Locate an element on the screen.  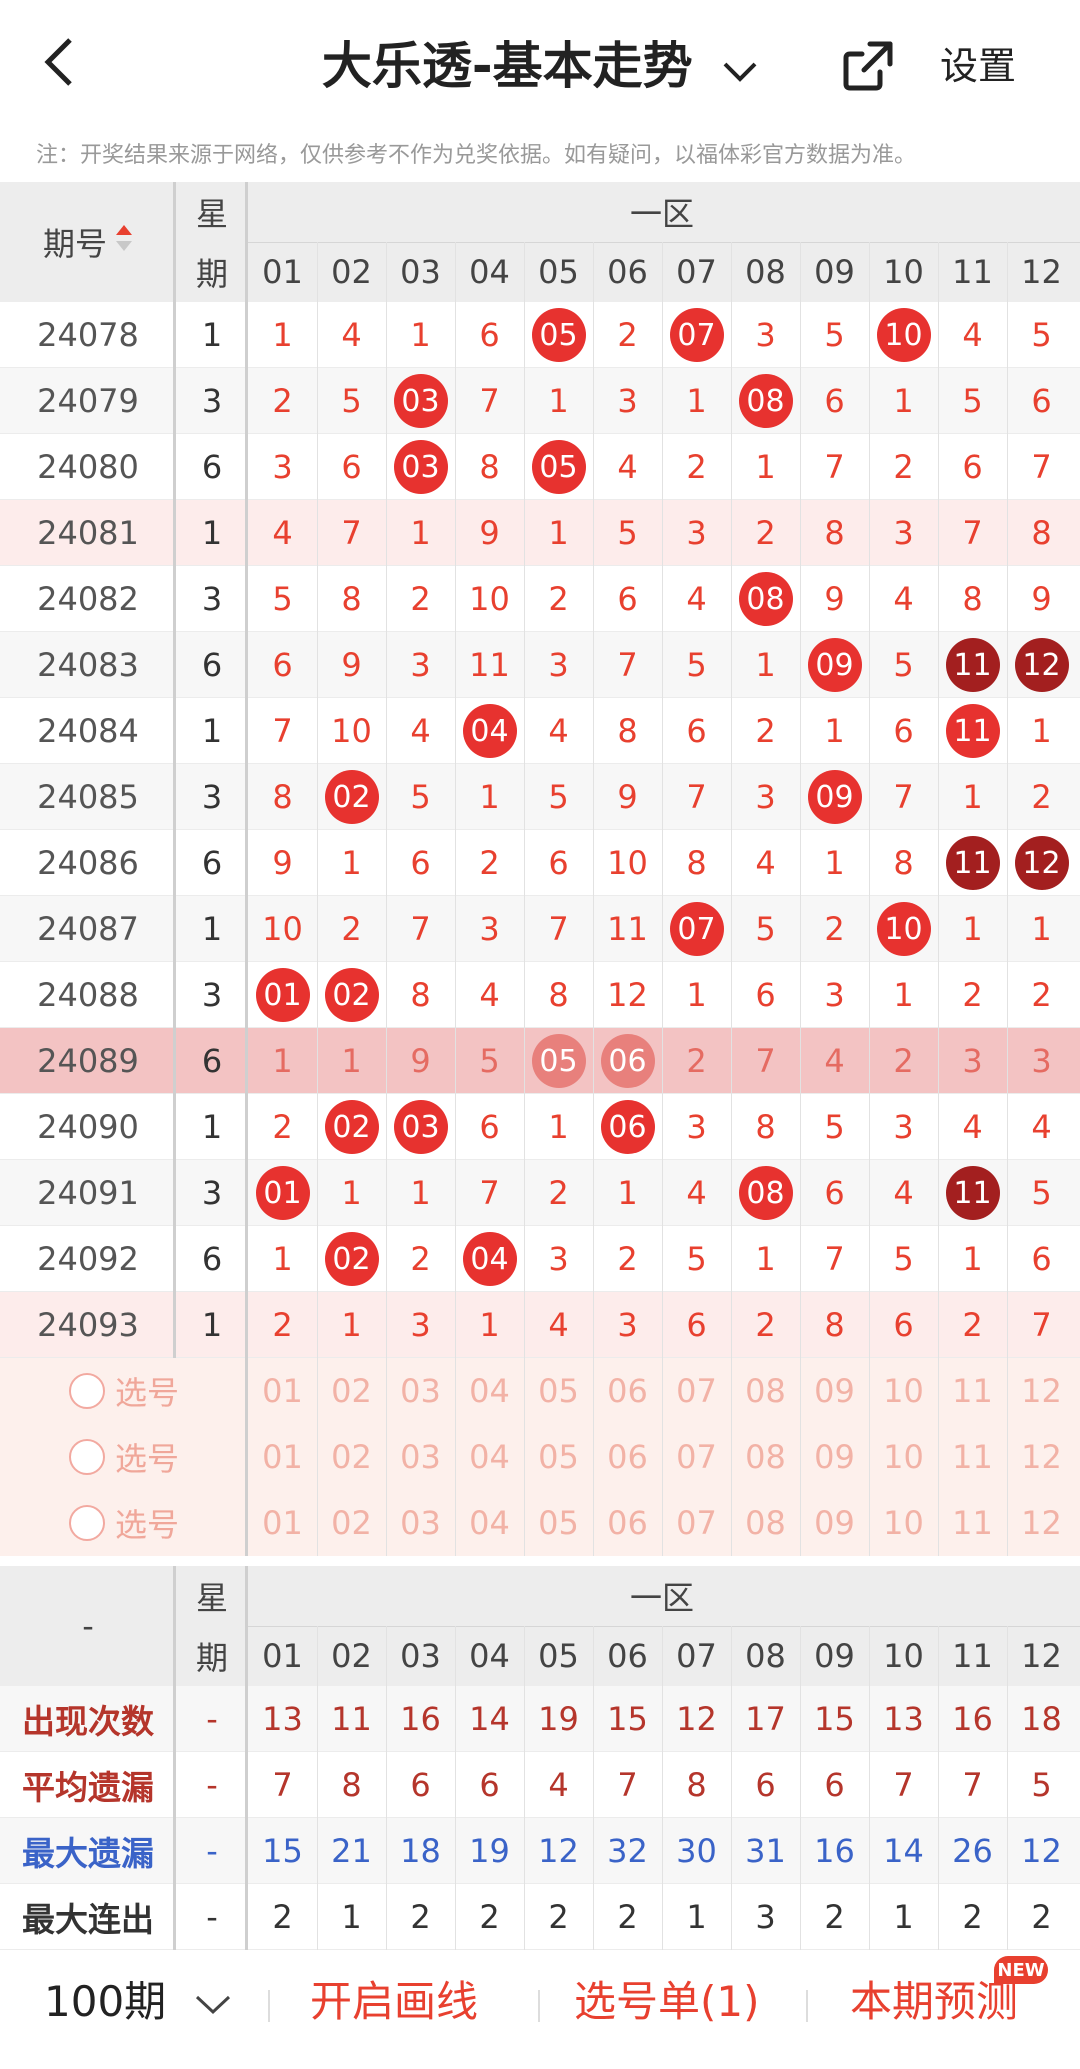
omission-value: 5 is located at coordinates (351, 401).